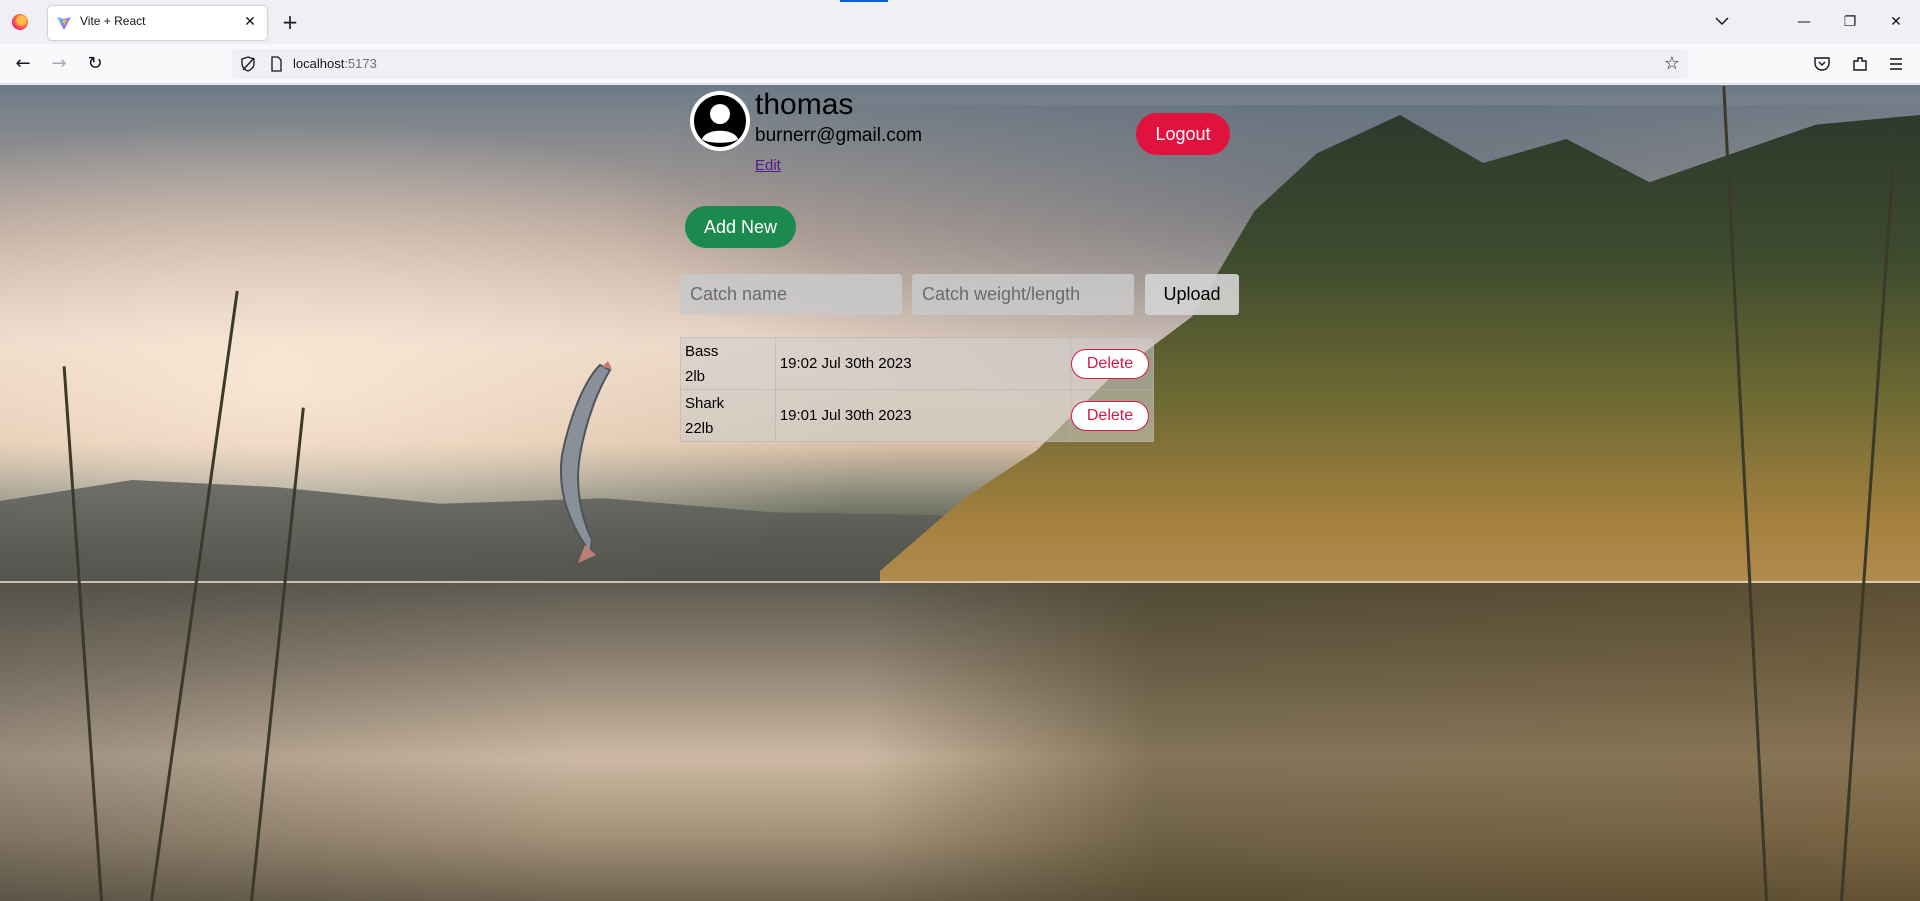 The height and width of the screenshot is (901, 1920). Describe the element at coordinates (728, 363) in the screenshot. I see `catch-name-cell: Bass 2lb` at that location.